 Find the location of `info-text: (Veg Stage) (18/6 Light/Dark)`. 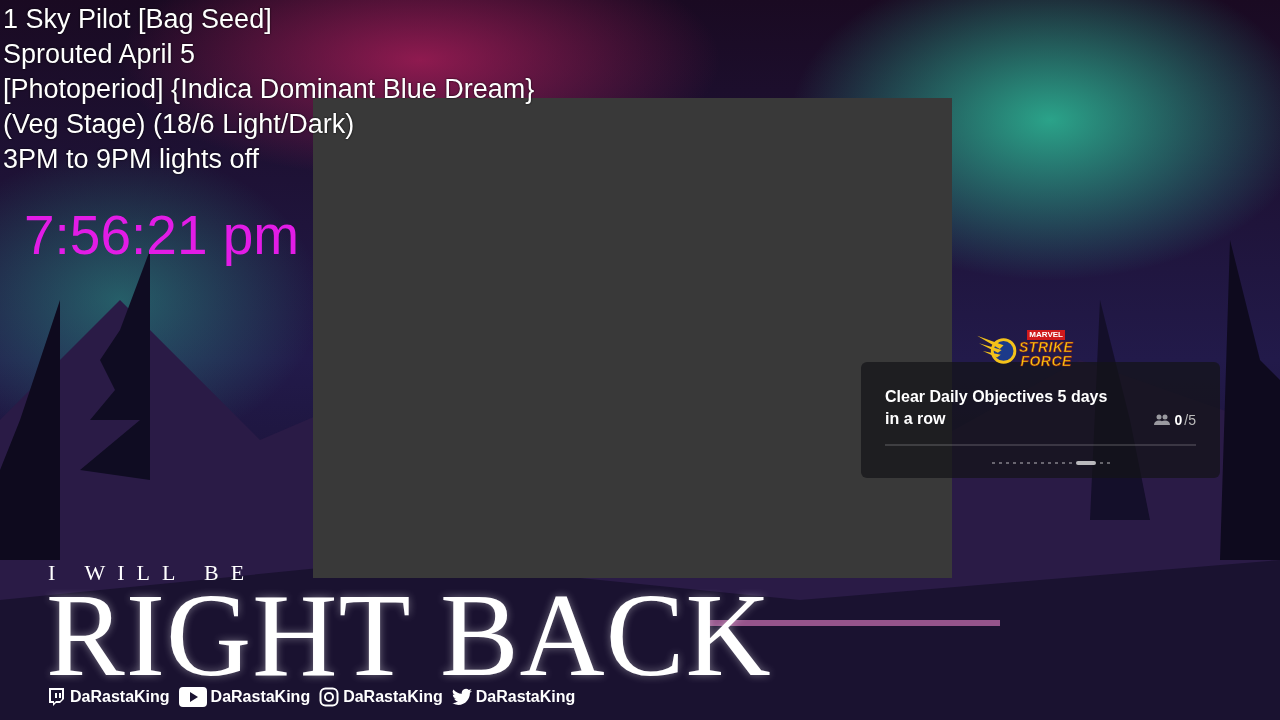

info-text: (Veg Stage) (18/6 Light/Dark) is located at coordinates (179, 124).